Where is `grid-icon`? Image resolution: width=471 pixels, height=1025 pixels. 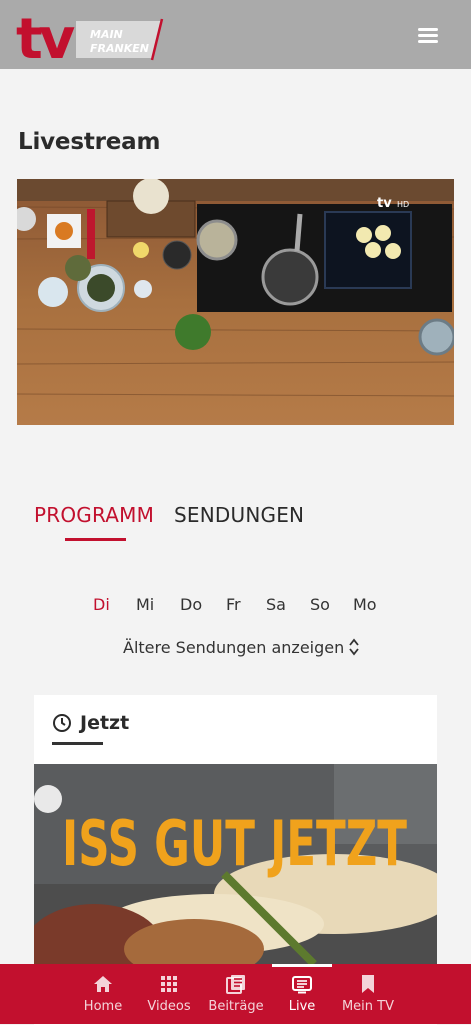 grid-icon is located at coordinates (169, 984).